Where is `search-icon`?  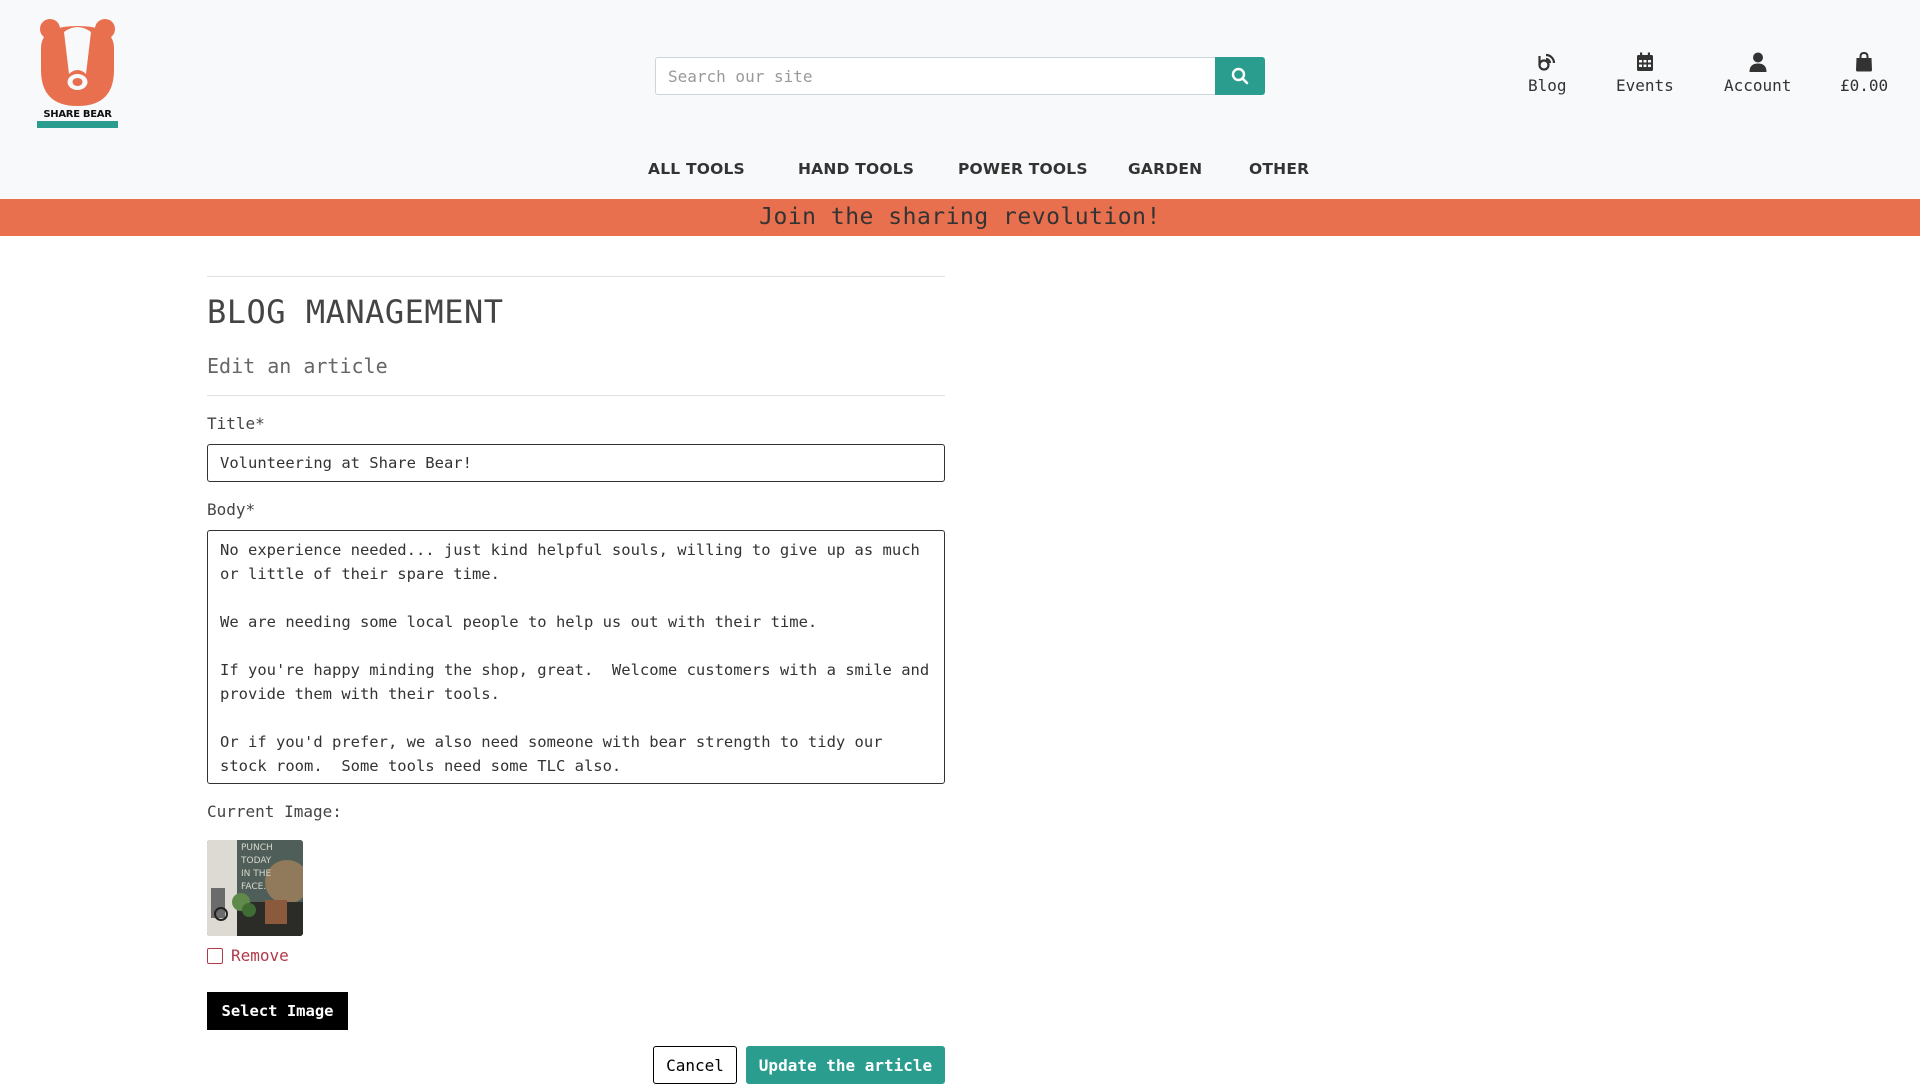
search-icon is located at coordinates (1240, 76).